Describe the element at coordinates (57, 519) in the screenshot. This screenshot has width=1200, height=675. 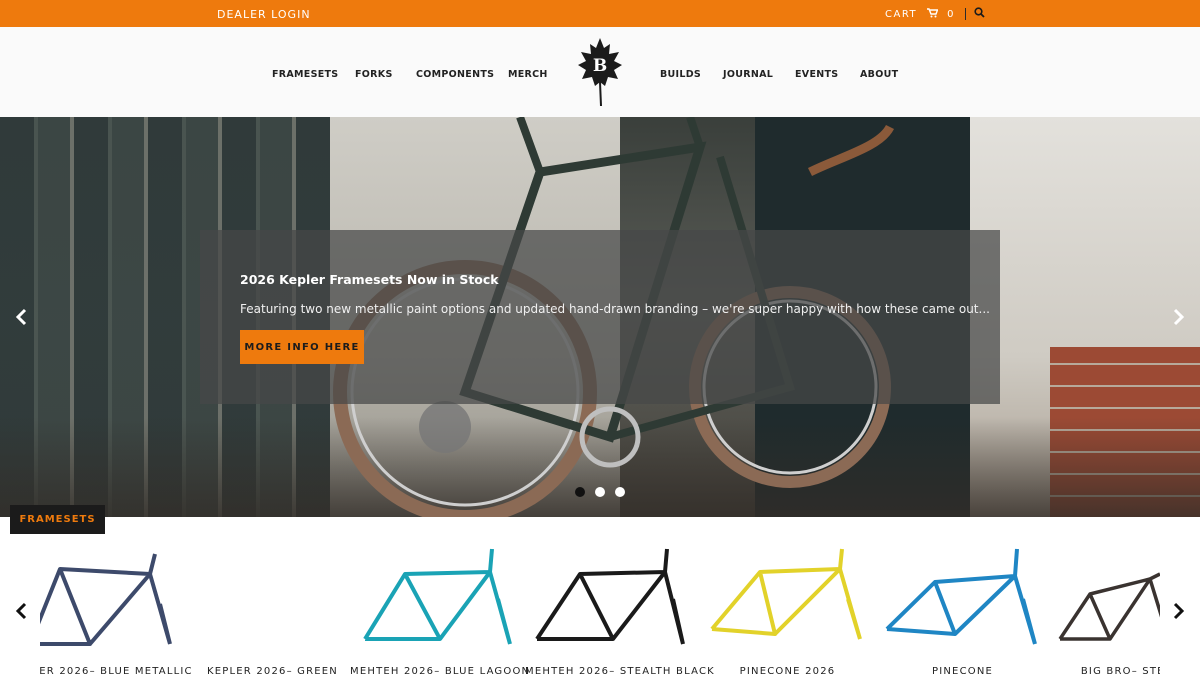
I see `framesets-section-tag: FRAMESETS` at that location.